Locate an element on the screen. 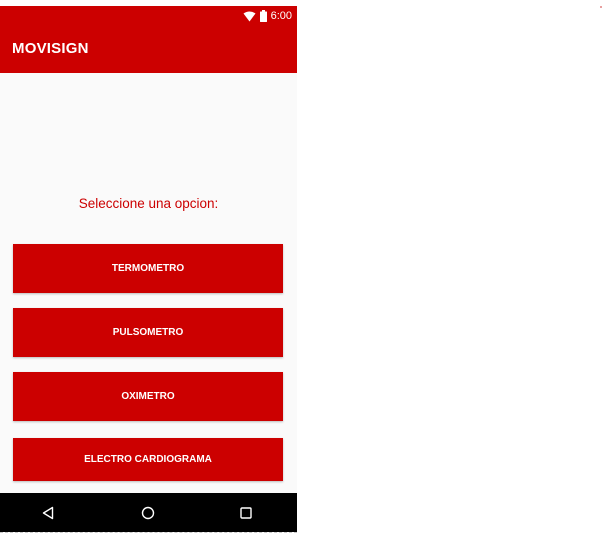  prompt-text: Seleccione una opcion: is located at coordinates (148, 203).